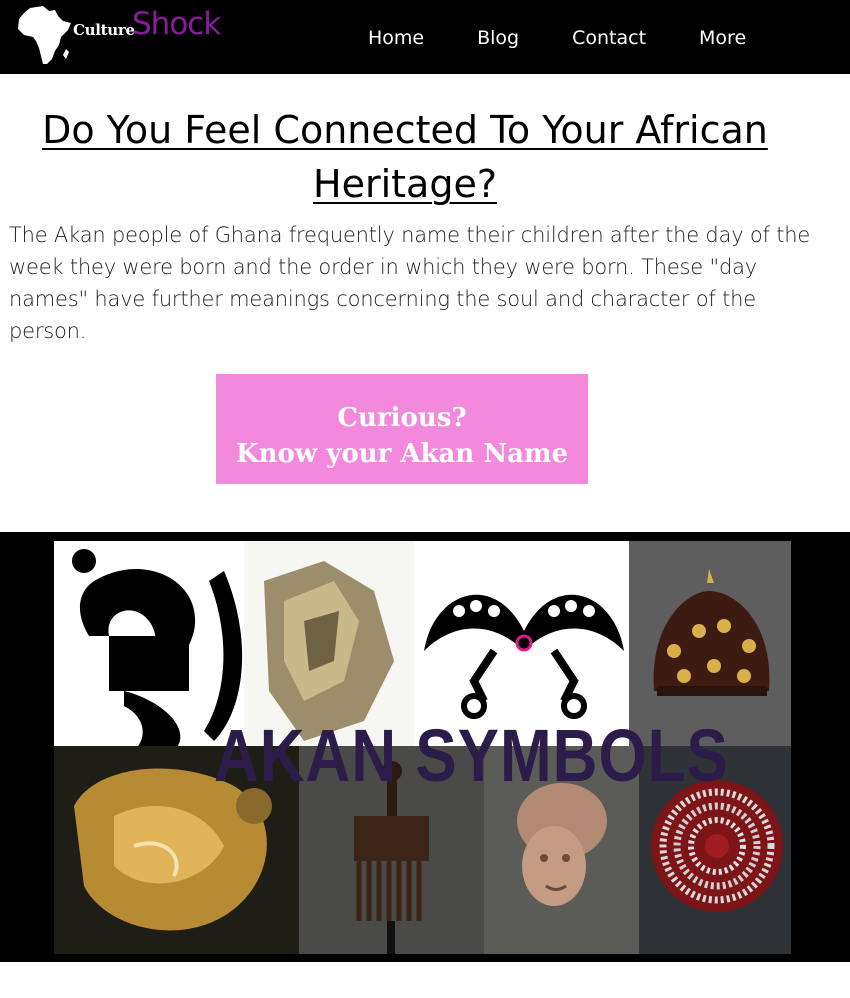 Image resolution: width=850 pixels, height=998 pixels. I want to click on akan-symbols-overlay-text: AKAN SYMBOLS, so click(471, 756).